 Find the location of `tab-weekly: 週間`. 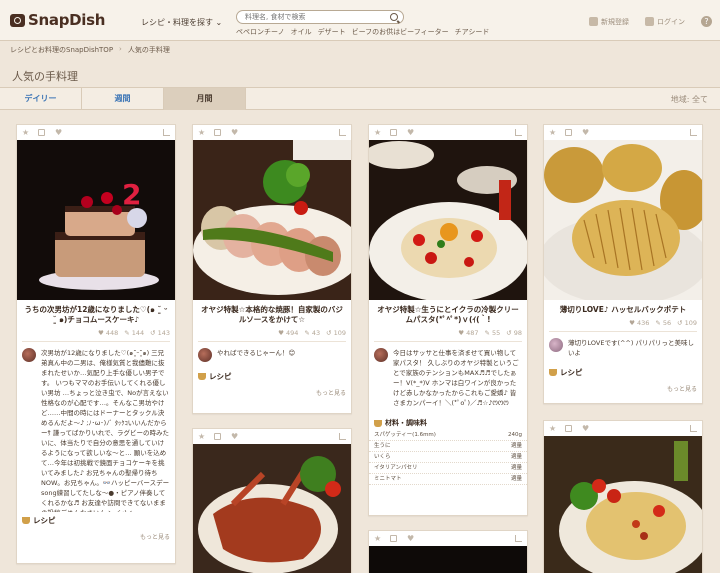

tab-weekly: 週間 is located at coordinates (123, 99).